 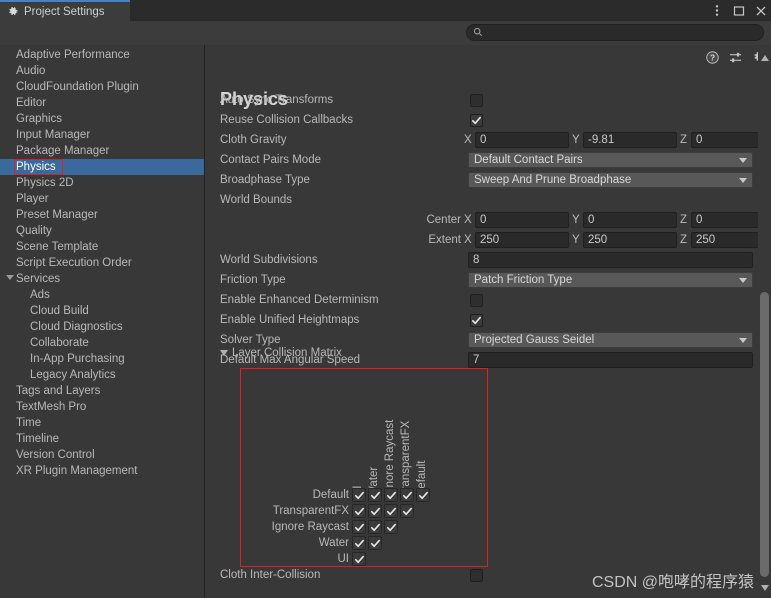 I want to click on sidebar-item-tags-and-layers: Tags and Layers, so click(x=102, y=391).